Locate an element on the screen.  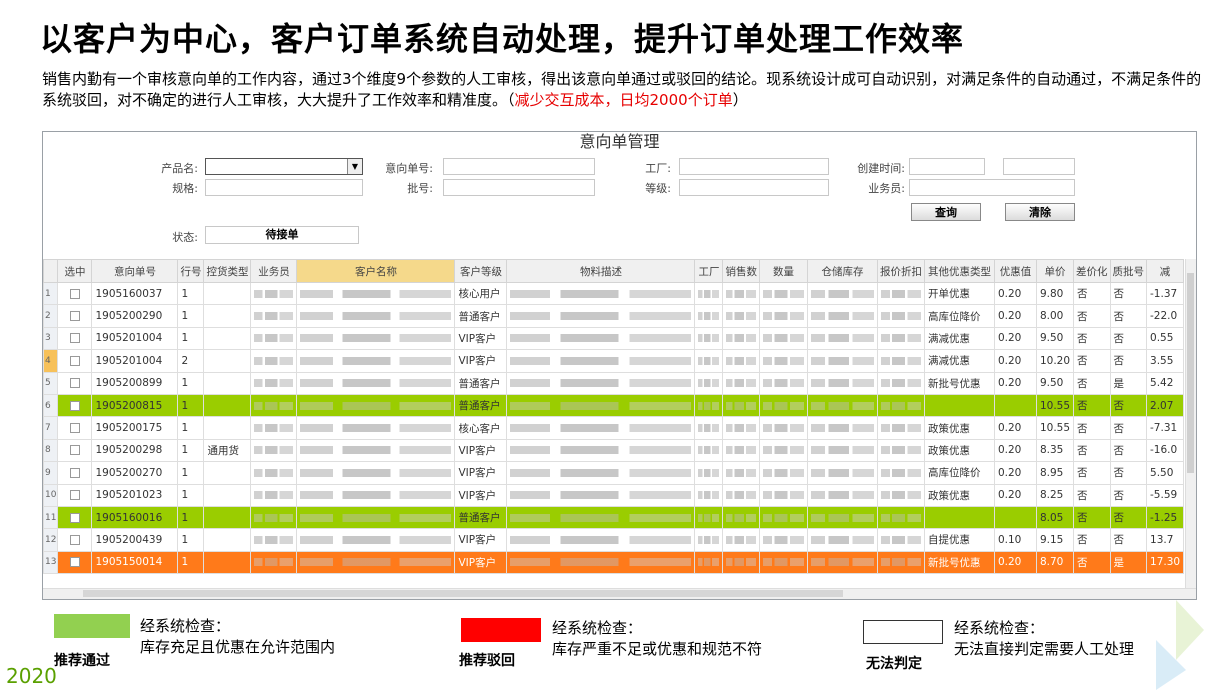
unit-price-cell: 8.35 is located at coordinates (1055, 450).